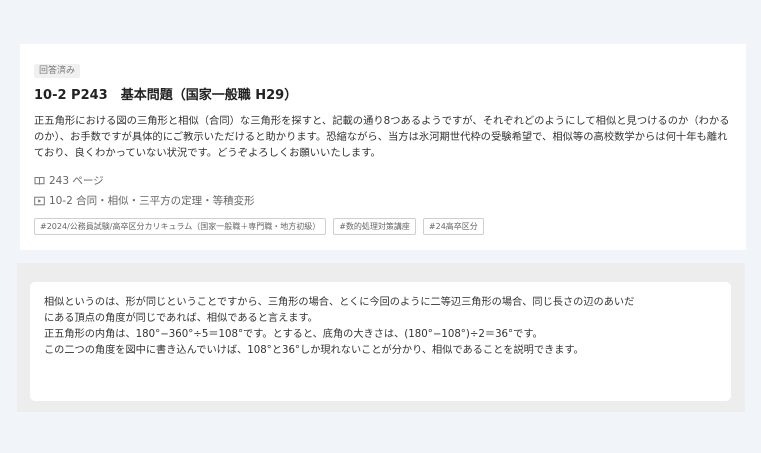 This screenshot has width=761, height=453. I want to click on question-title: 10-2 P243 基本問題（国家一般職 H29）, so click(166, 95).